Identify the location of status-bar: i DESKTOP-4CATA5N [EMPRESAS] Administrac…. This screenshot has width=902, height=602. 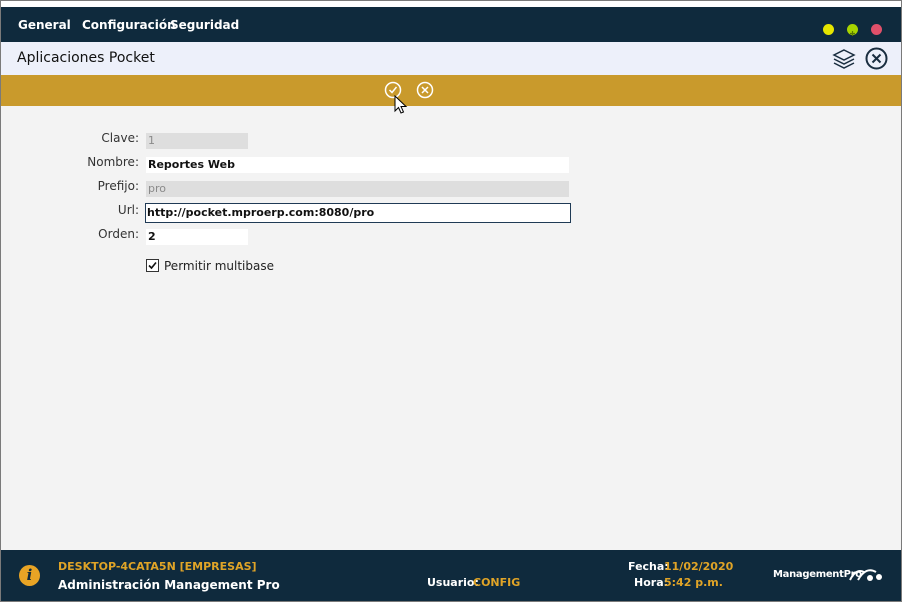
(451, 575).